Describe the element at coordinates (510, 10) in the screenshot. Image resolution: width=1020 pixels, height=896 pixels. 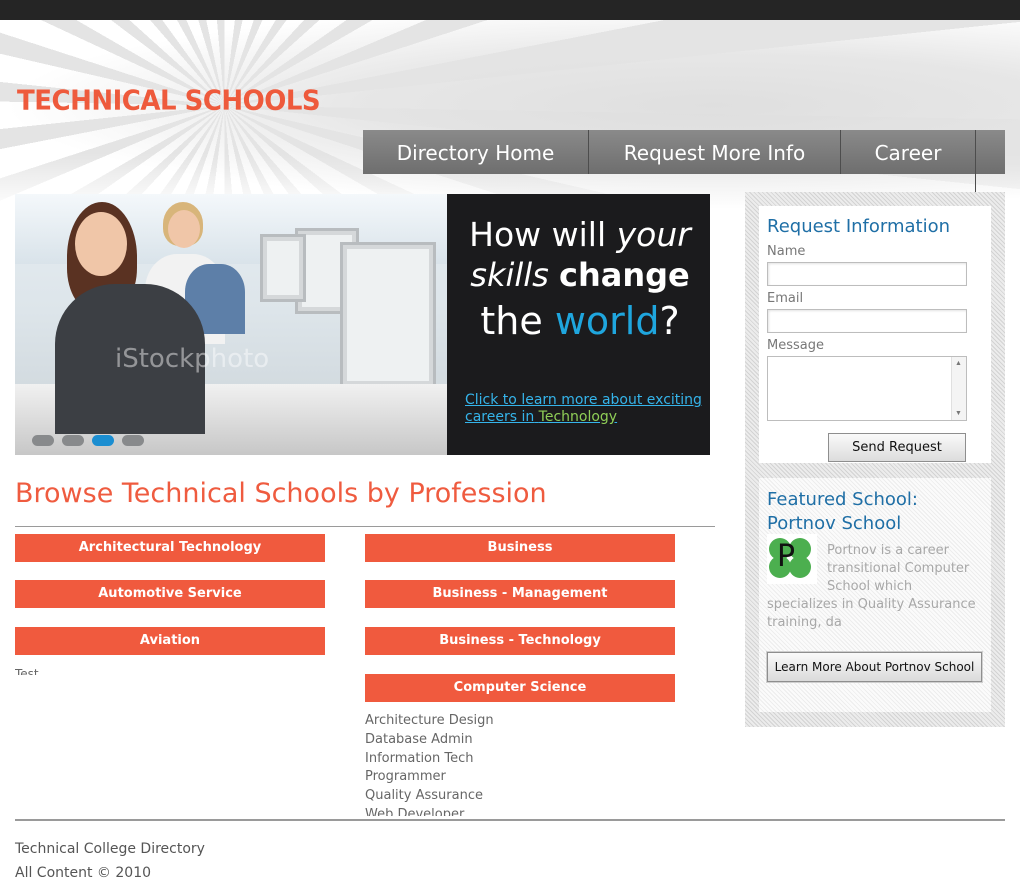
I see `top-bar` at that location.